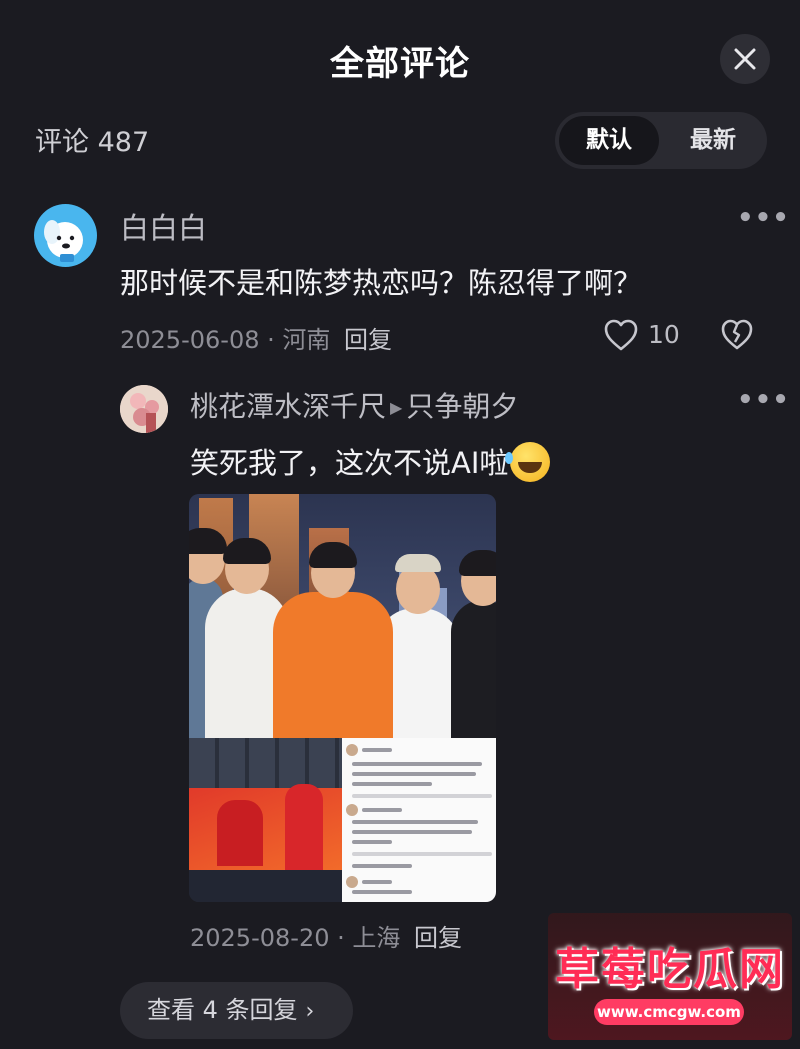 Image resolution: width=800 pixels, height=1049 pixels. Describe the element at coordinates (265, 820) in the screenshot. I see `stadium-photo` at that location.